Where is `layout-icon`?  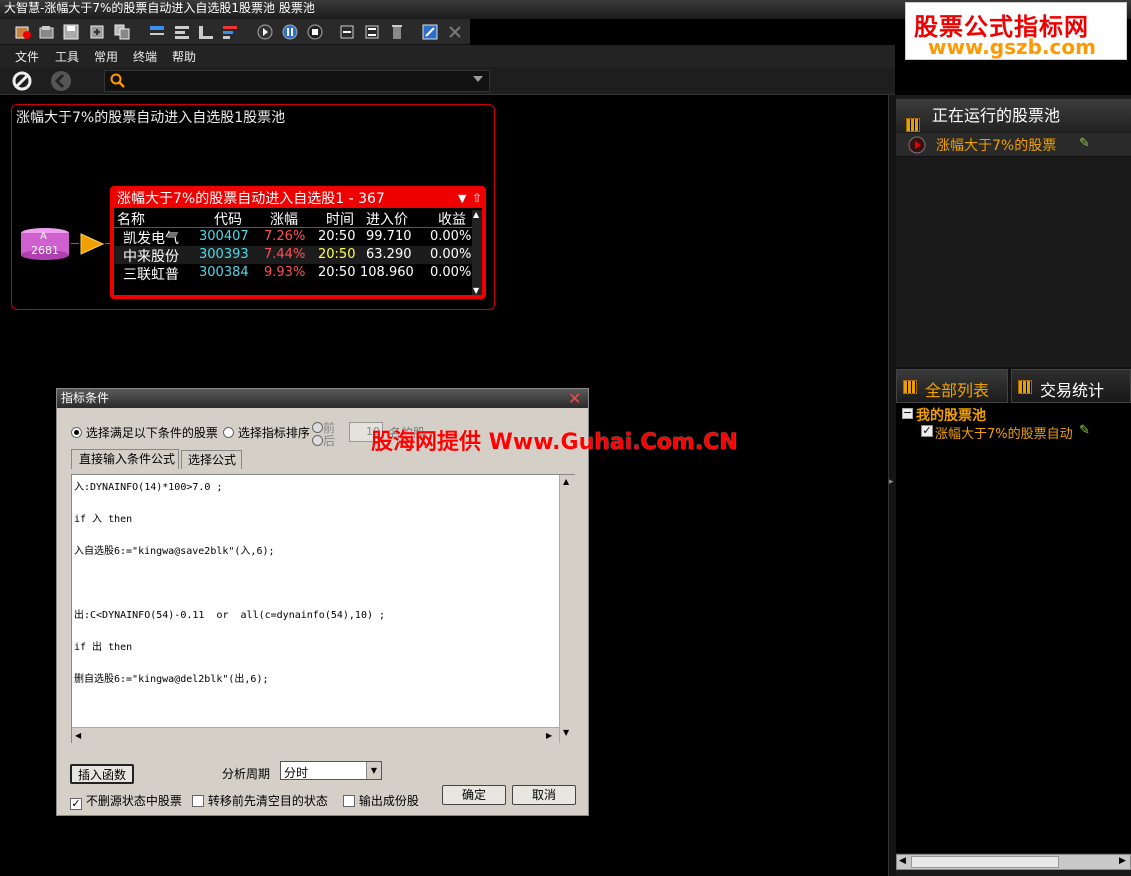 layout-icon is located at coordinates (230, 32).